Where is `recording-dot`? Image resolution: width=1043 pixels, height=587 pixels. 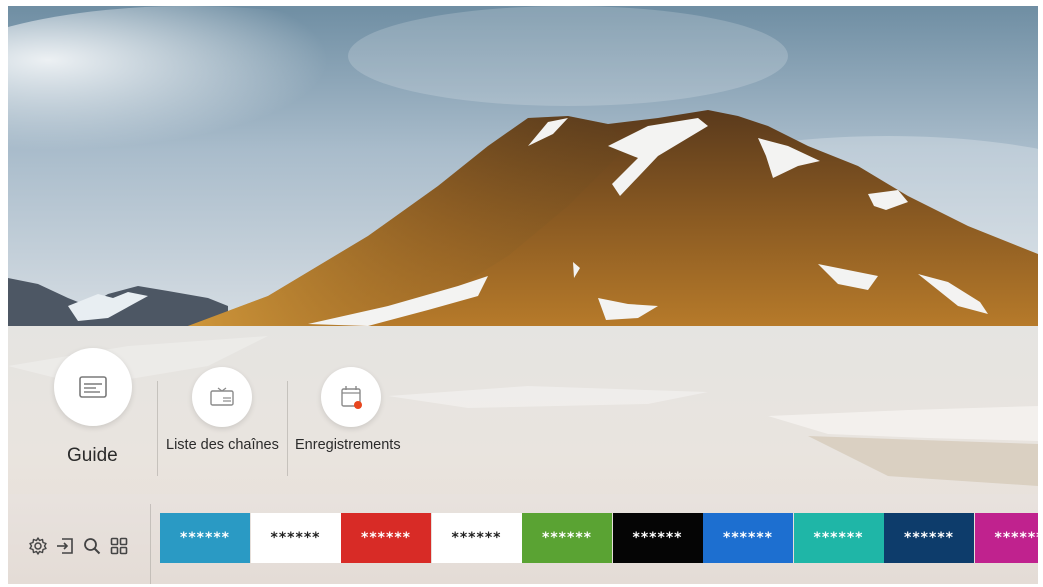
recording-dot is located at coordinates (358, 405).